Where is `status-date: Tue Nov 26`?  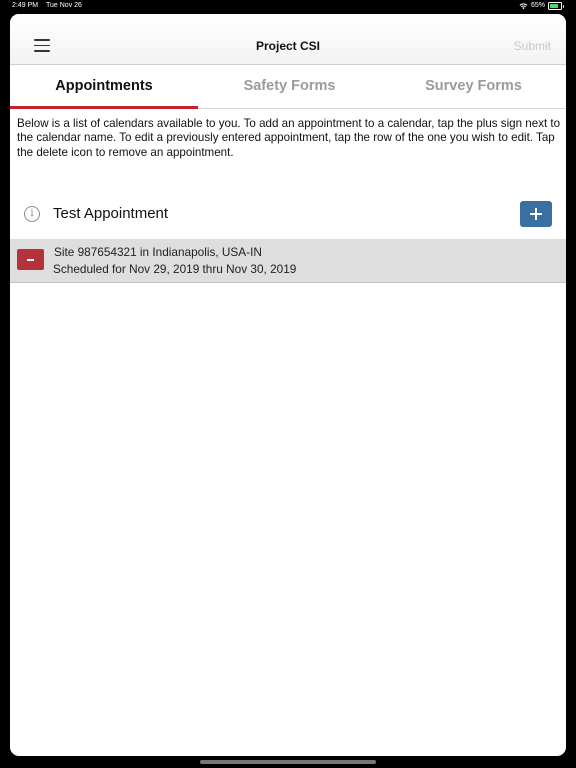
status-date: Tue Nov 26 is located at coordinates (64, 5).